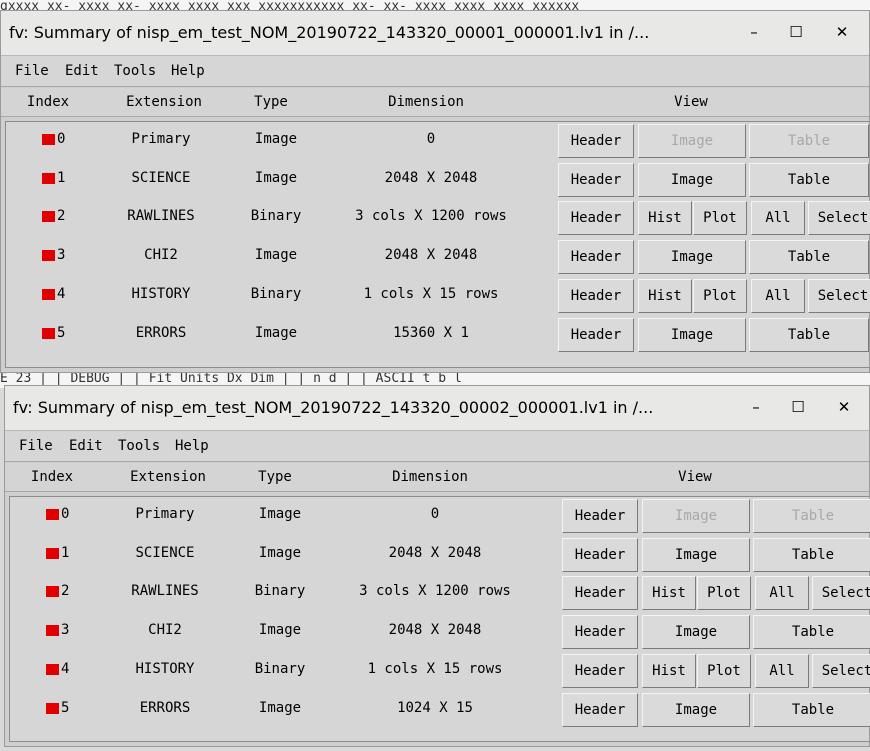 This screenshot has height=751, width=870. I want to click on menu-bar: File Edit Tools Help, so click(435, 71).